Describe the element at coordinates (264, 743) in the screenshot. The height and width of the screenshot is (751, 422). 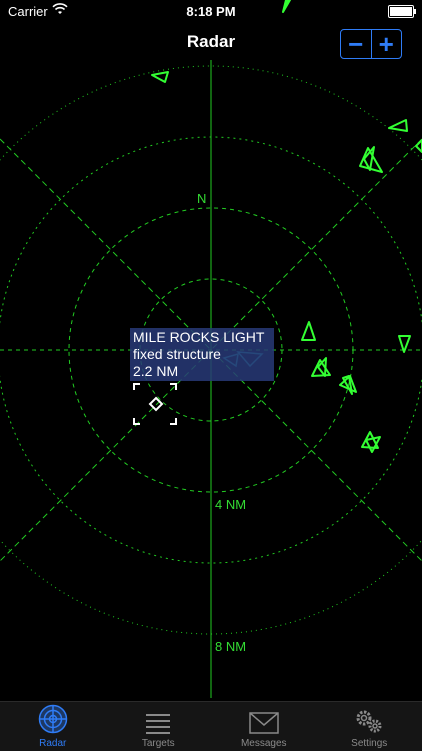
I see `tab-label: Messages` at that location.